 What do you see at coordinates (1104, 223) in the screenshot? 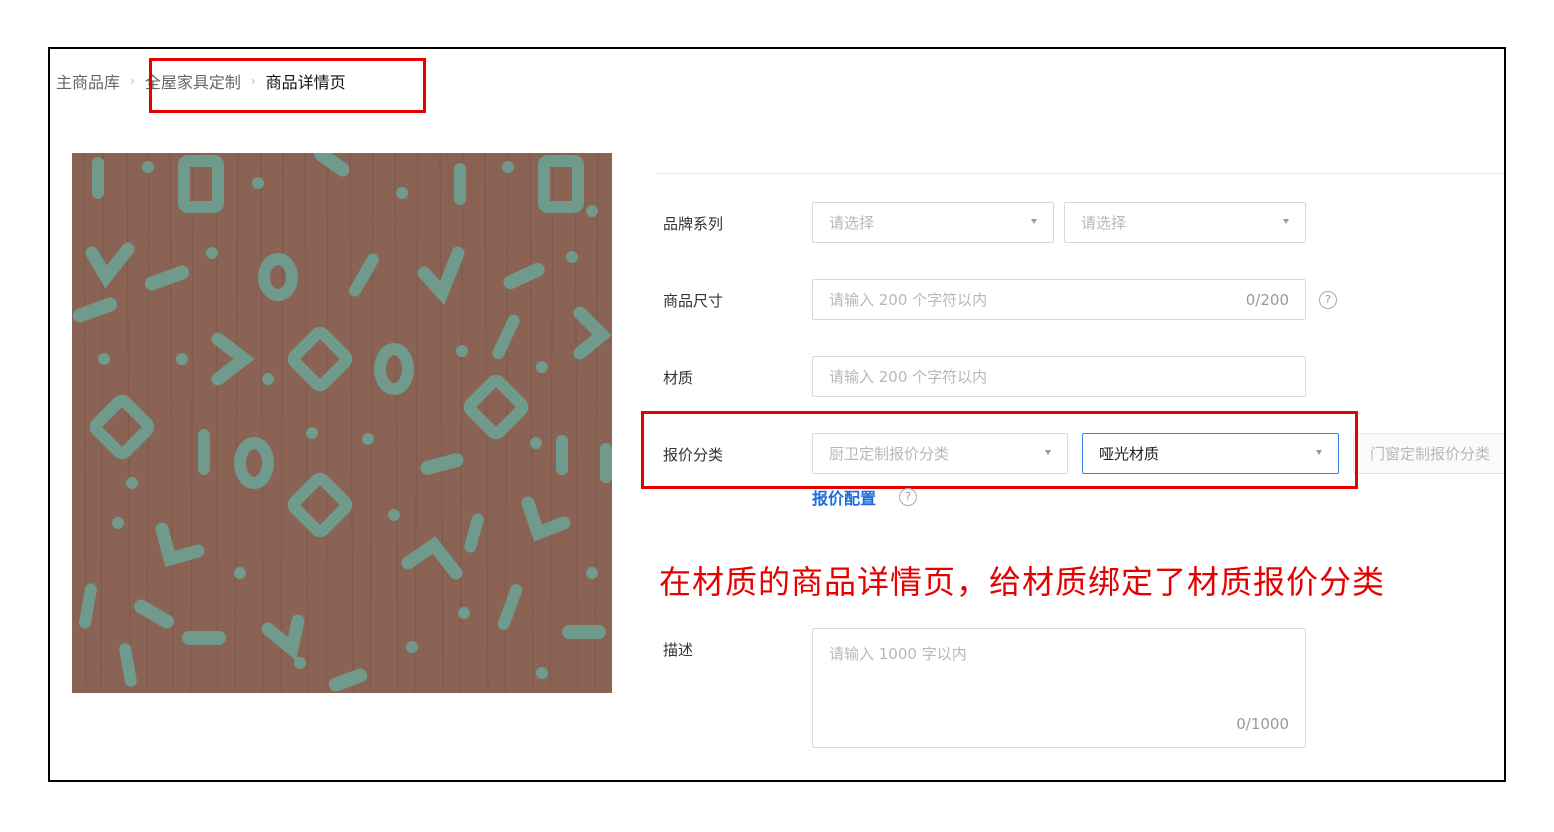
I see `series-select-placeholder: 请选择` at bounding box center [1104, 223].